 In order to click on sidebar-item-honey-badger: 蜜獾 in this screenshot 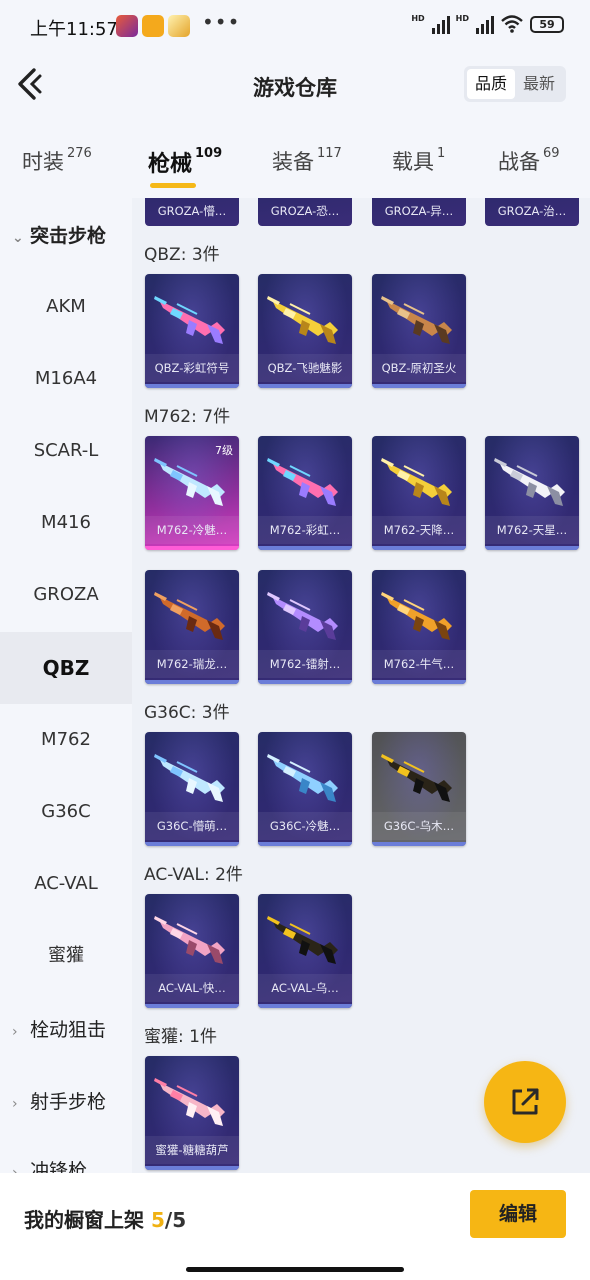, I will do `click(66, 956)`.